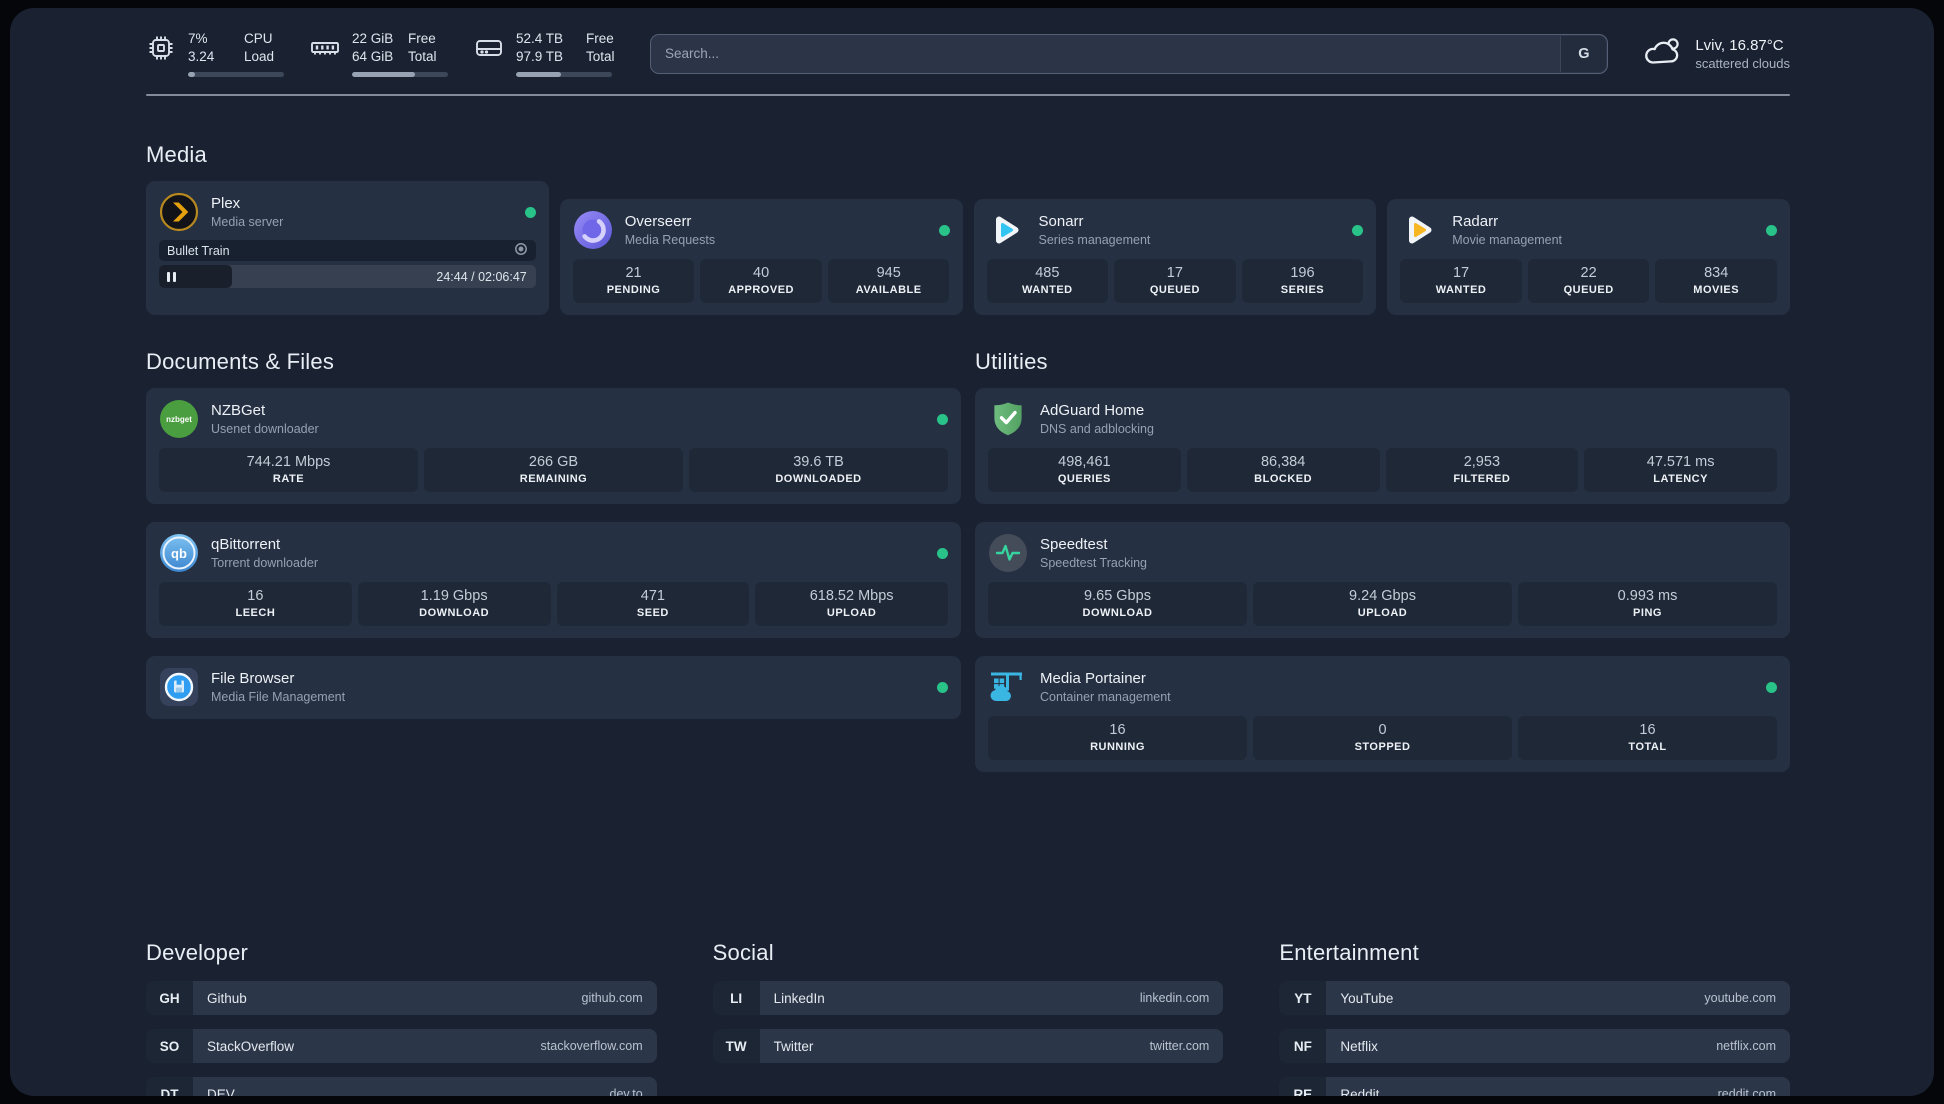 This screenshot has height=1104, width=1944. What do you see at coordinates (251, 1046) in the screenshot?
I see `bookmark-name: StackOverflow` at bounding box center [251, 1046].